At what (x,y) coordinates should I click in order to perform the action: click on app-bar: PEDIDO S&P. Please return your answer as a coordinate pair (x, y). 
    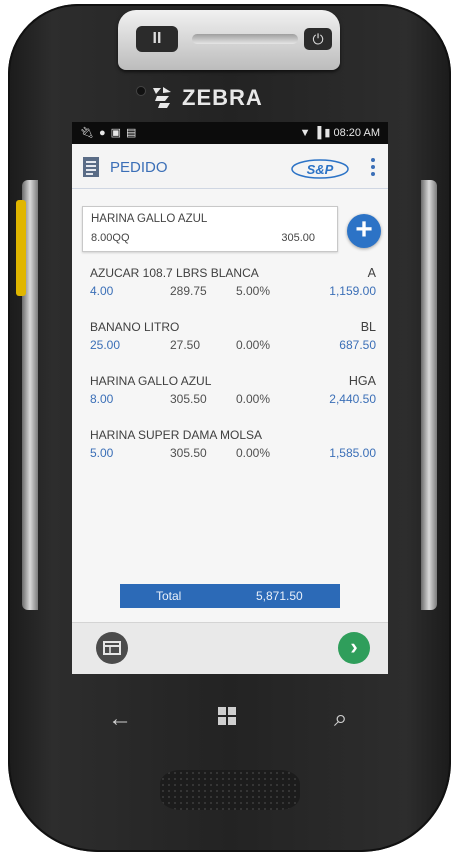
    Looking at the image, I should click on (230, 166).